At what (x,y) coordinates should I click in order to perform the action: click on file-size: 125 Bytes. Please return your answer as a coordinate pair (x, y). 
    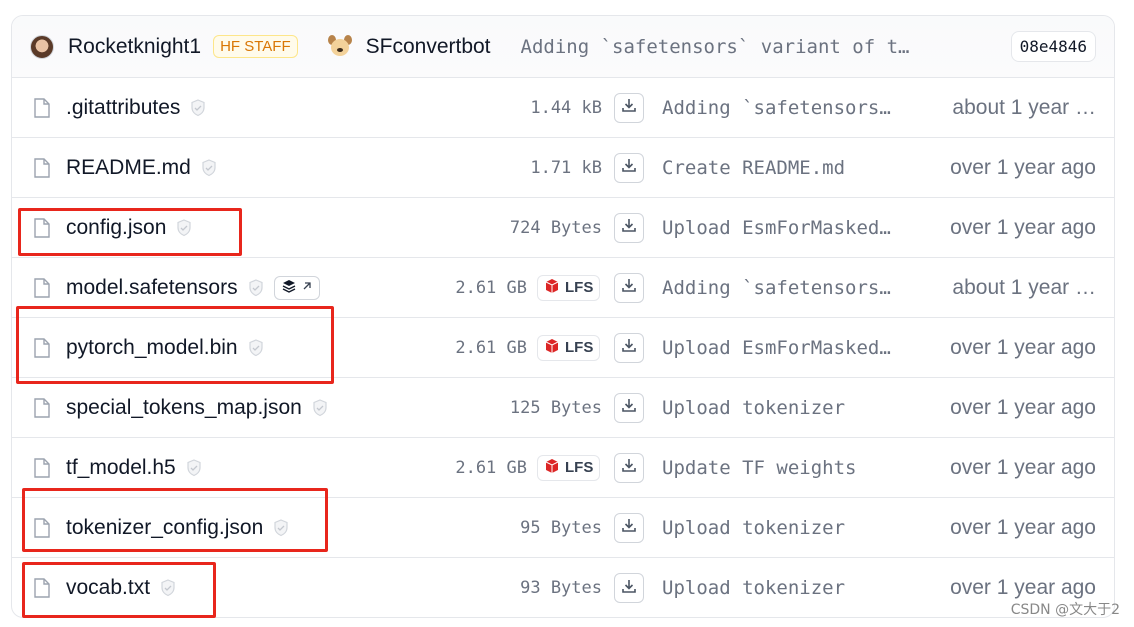
    Looking at the image, I should click on (555, 407).